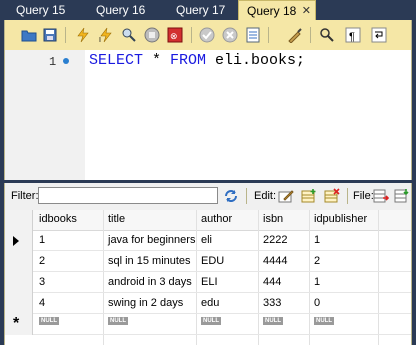 The height and width of the screenshot is (345, 416). Describe the element at coordinates (272, 282) in the screenshot. I see `cell-isbn: 444` at that location.